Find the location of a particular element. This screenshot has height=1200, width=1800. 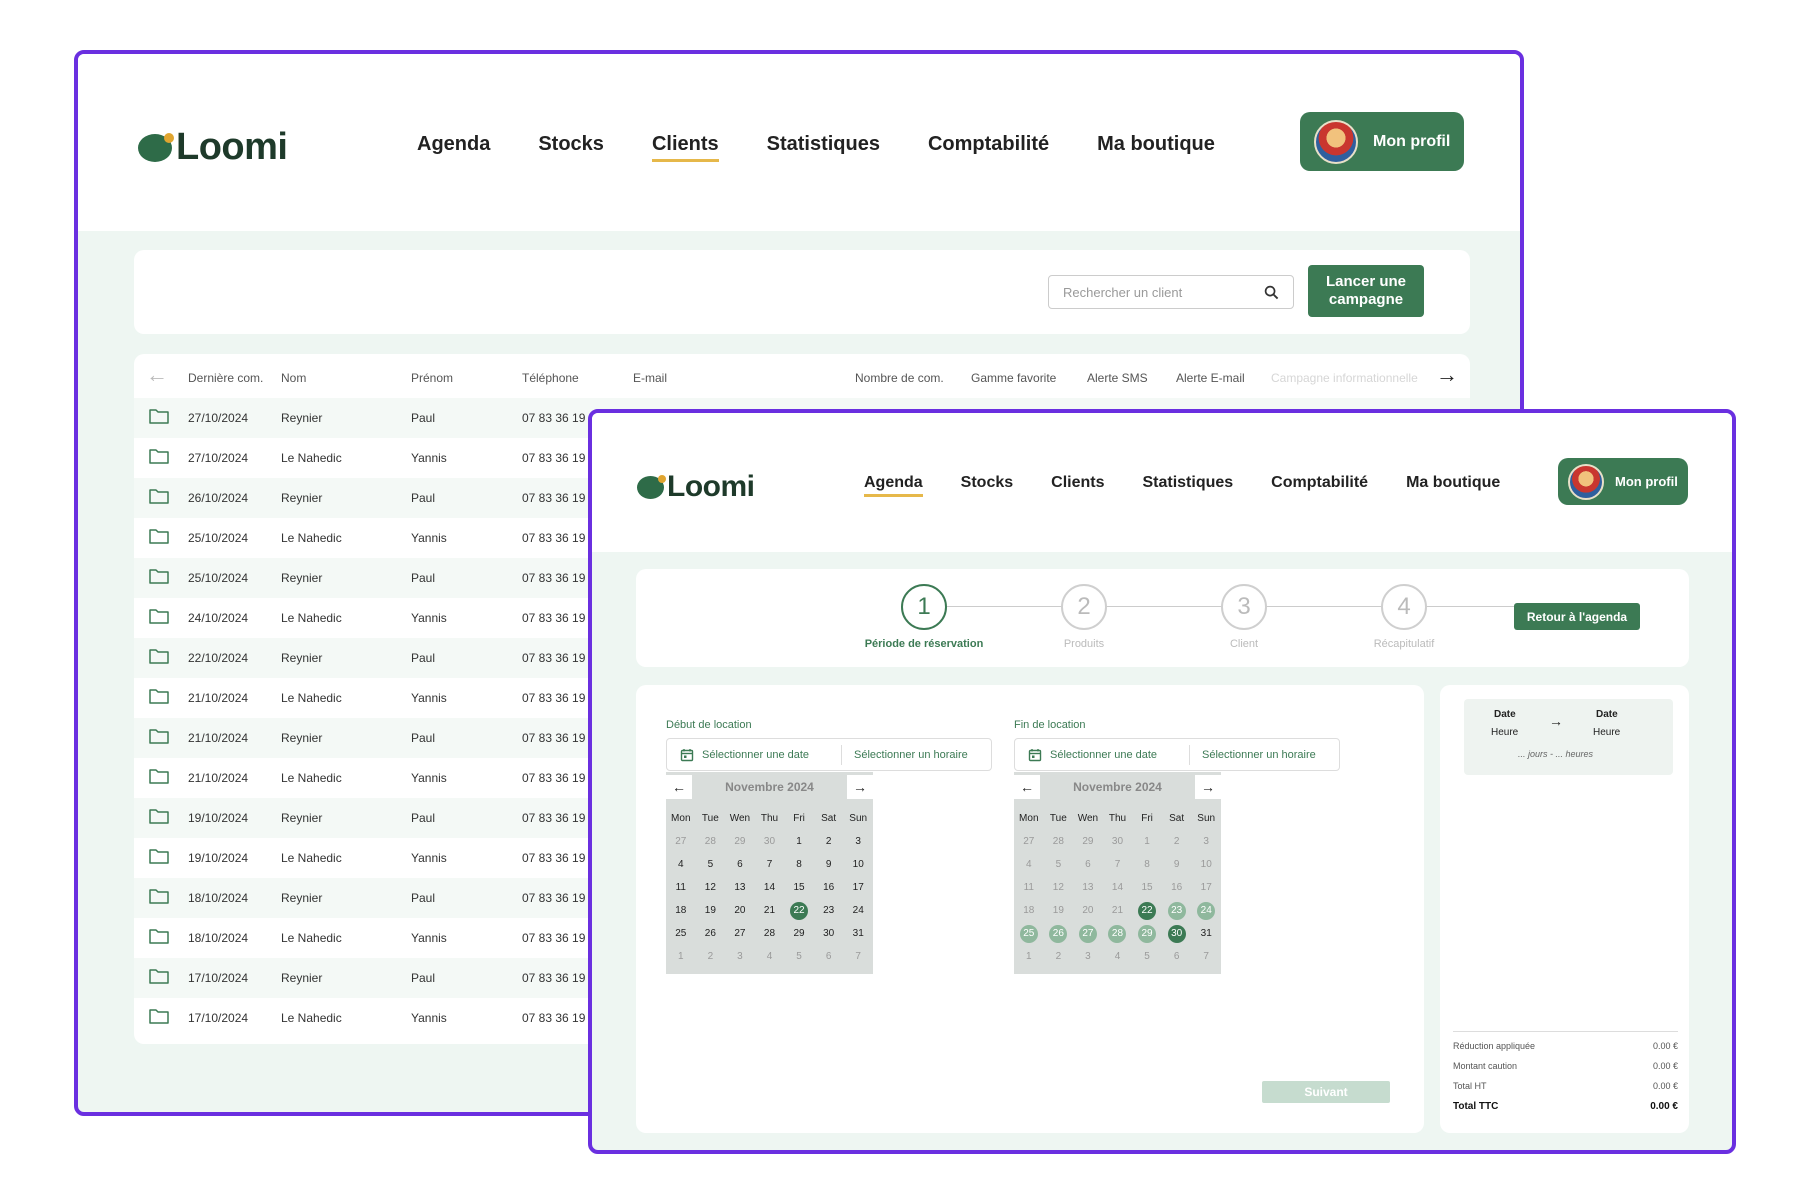

col-order-count: Nombre de com. is located at coordinates (899, 378).